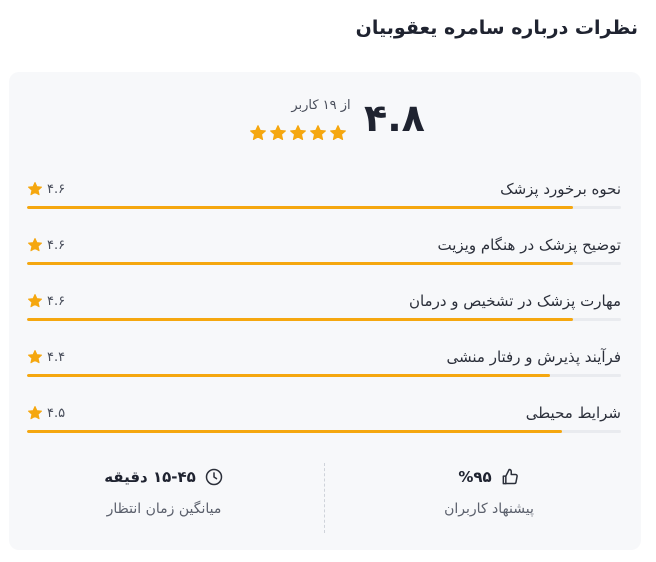 The width and height of the screenshot is (656, 562). I want to click on rating-row: فرآیند پذیرش و رفتار منشی ۴.۴, so click(324, 368).